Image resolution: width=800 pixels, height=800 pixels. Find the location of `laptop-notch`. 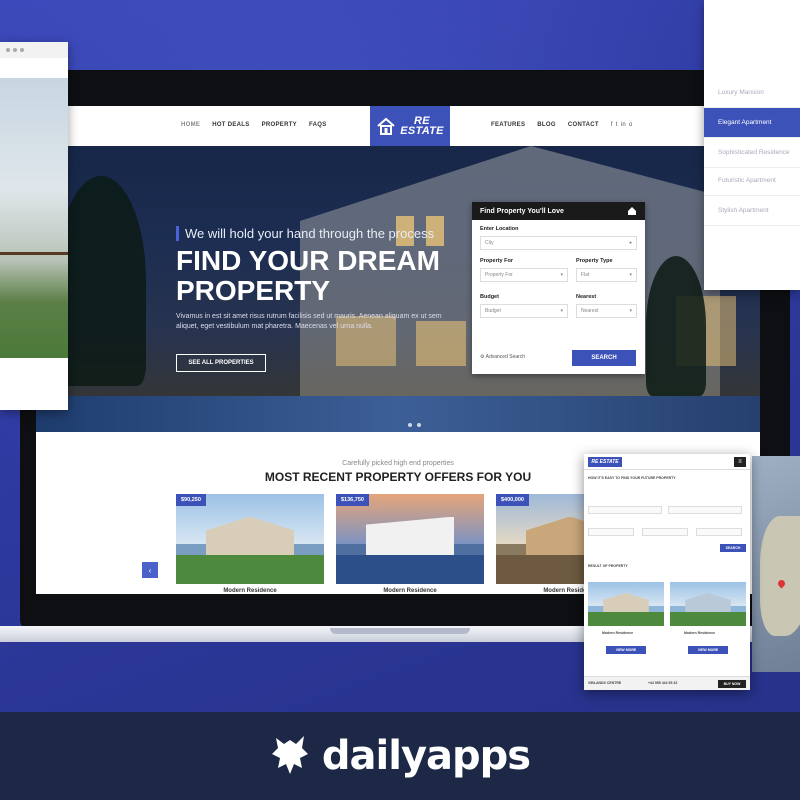

laptop-notch is located at coordinates (400, 631).